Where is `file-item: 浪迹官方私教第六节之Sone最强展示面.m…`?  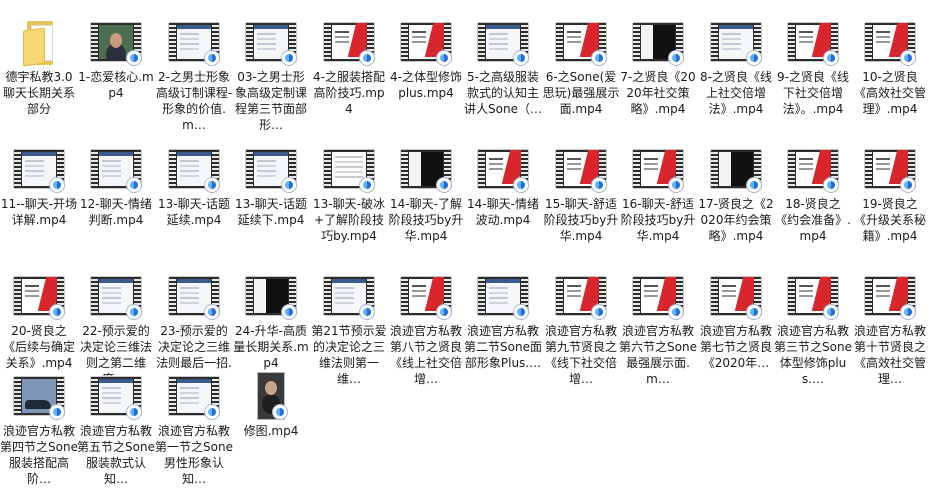 file-item: 浪迹官方私教第六节之Sone最强展示面.m… is located at coordinates (658, 326).